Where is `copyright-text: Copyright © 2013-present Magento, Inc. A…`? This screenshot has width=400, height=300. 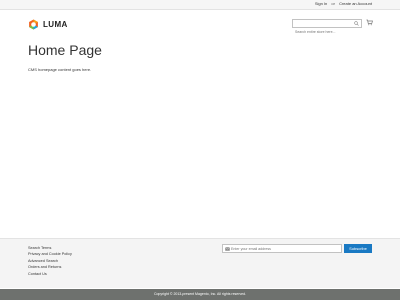 copyright-text: Copyright © 2013-present Magento, Inc. A… is located at coordinates (200, 294).